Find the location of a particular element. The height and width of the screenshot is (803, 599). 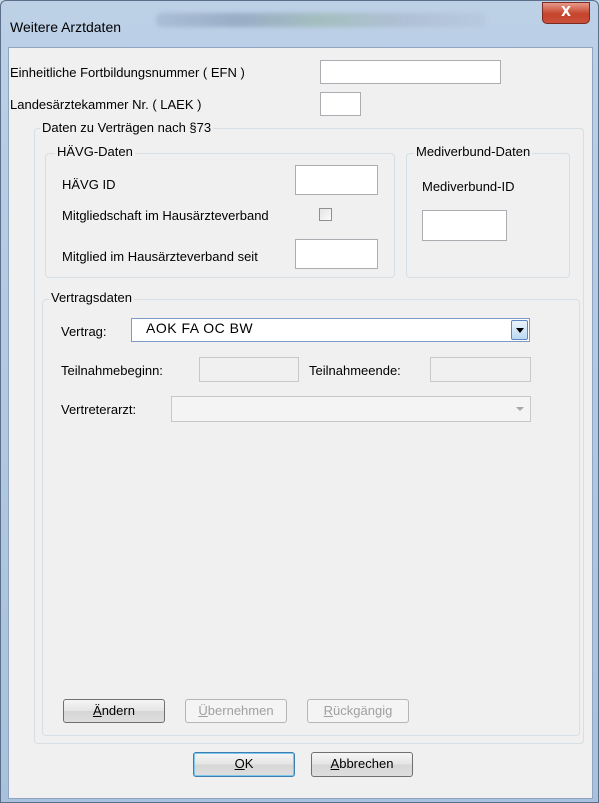

vertrag-select: AOK FA OC BW is located at coordinates (330, 330).